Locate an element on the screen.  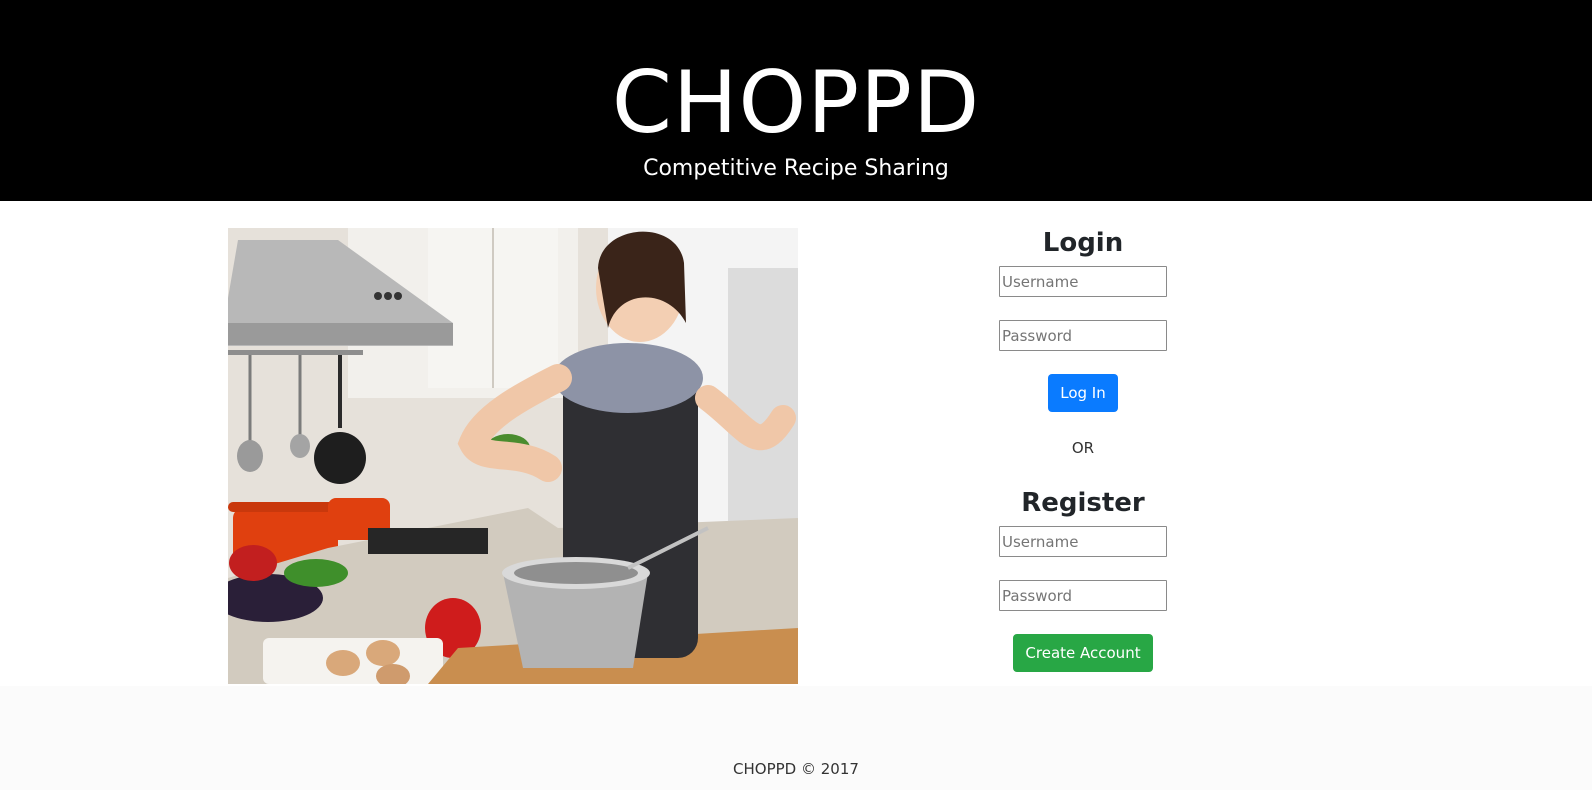
footer-copyright: CHOPPD © 2017 is located at coordinates (796, 769).